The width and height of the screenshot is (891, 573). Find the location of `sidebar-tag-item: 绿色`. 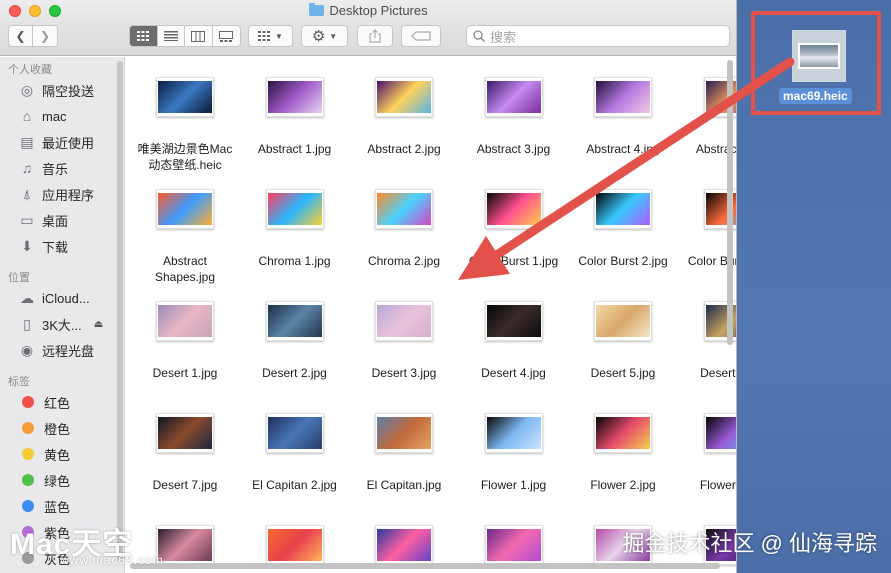

sidebar-tag-item: 绿色 is located at coordinates (62, 480).